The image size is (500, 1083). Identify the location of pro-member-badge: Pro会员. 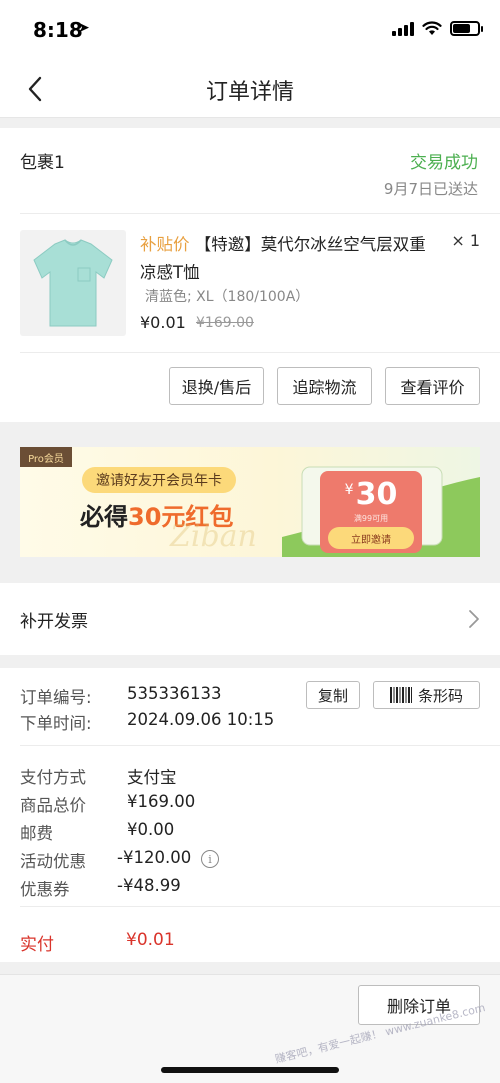
(46, 457).